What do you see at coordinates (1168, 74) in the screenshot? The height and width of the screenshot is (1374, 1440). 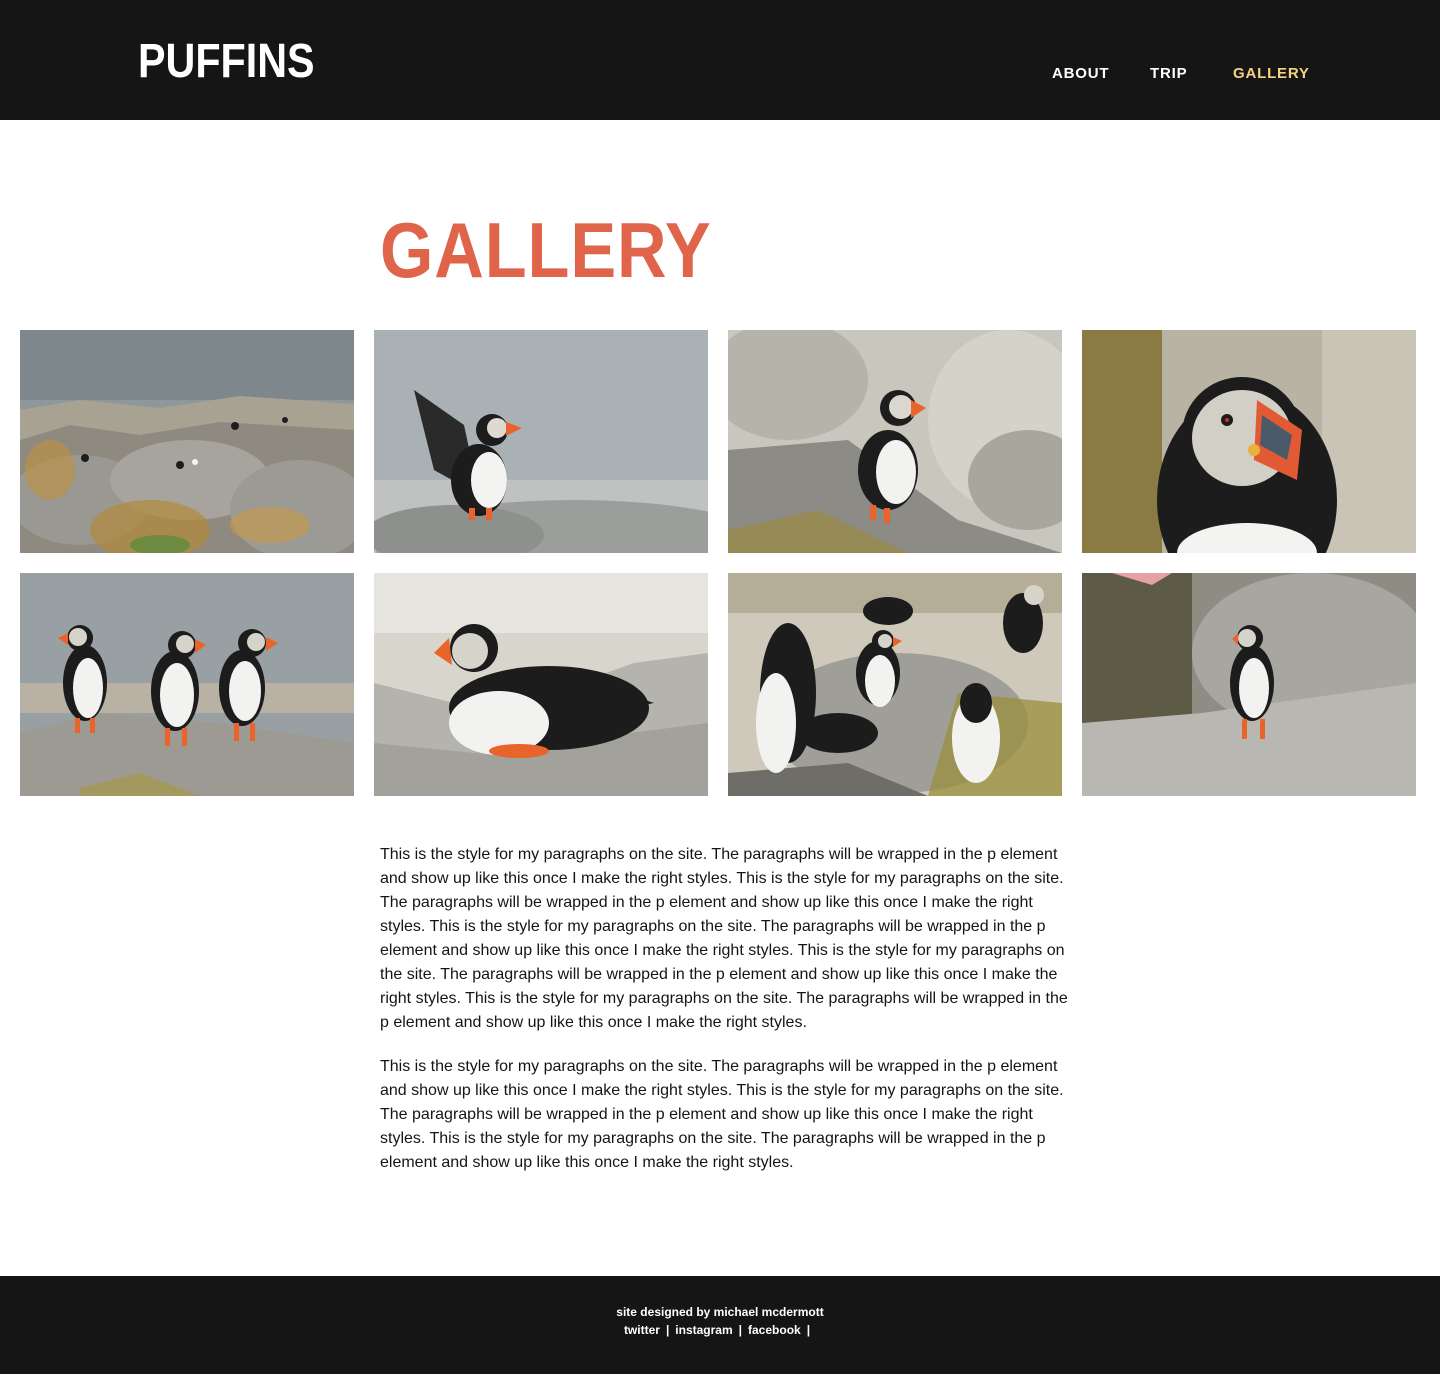 I see `nav-item-trip: TRIP` at bounding box center [1168, 74].